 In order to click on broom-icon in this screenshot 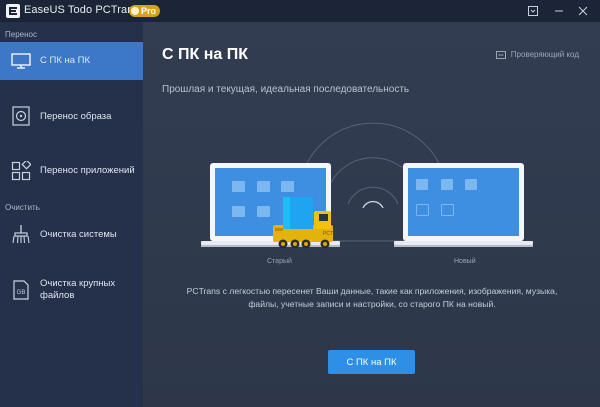, I will do `click(21, 234)`.